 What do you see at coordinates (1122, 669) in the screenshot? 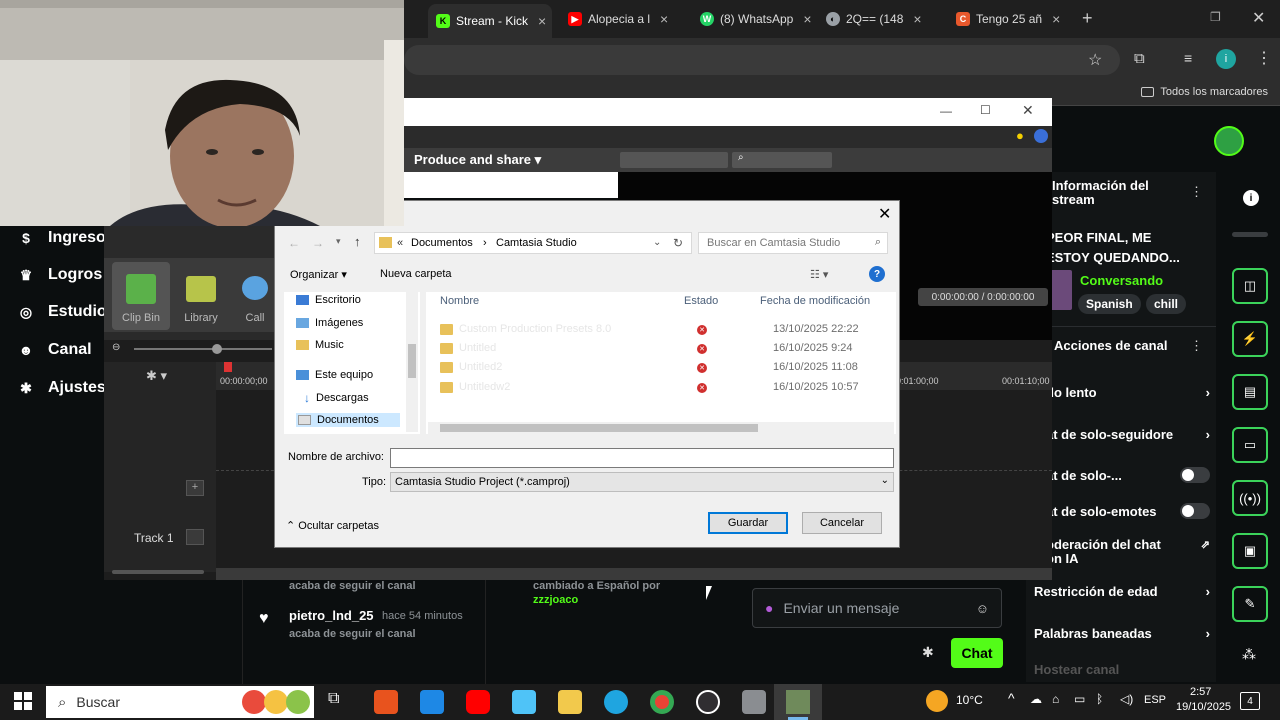
I see `action-host-channel: Hostear canal` at bounding box center [1122, 669].